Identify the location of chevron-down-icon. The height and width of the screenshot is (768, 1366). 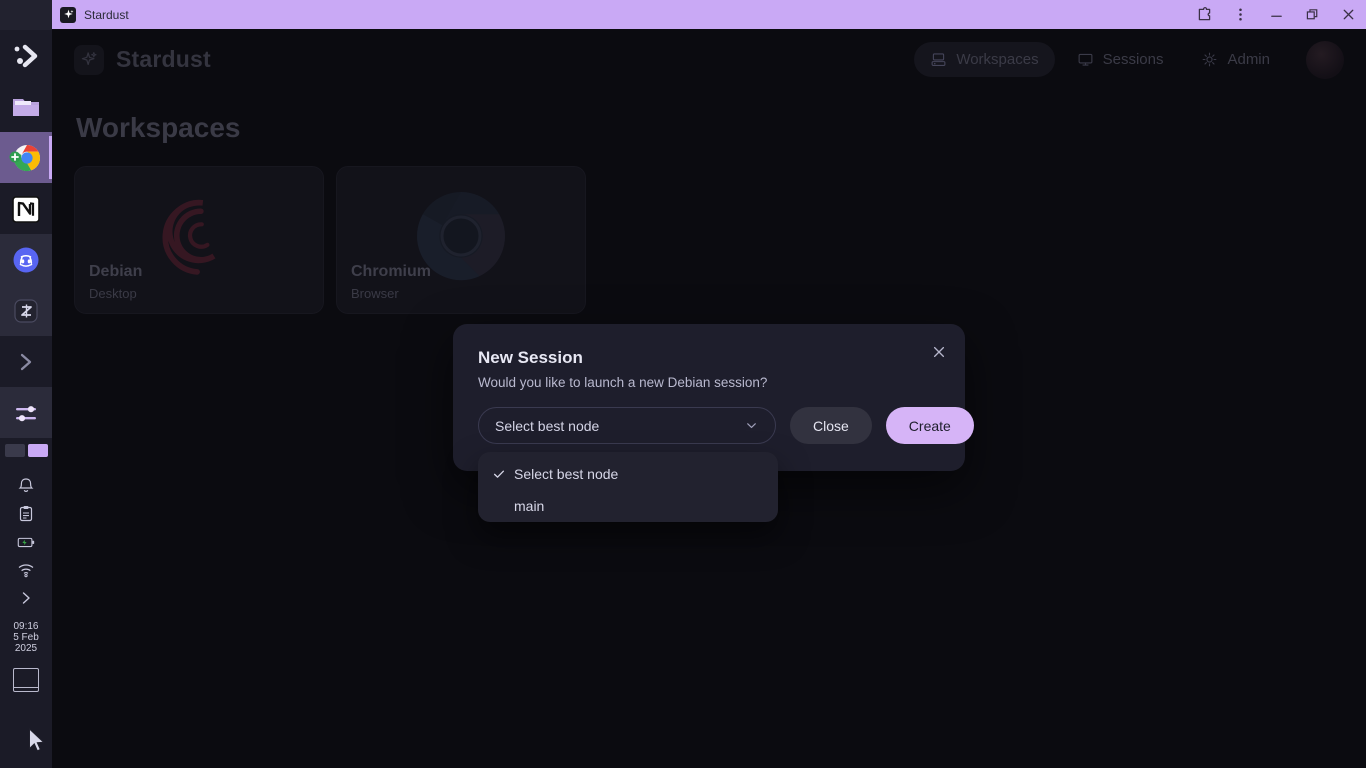
(751, 426).